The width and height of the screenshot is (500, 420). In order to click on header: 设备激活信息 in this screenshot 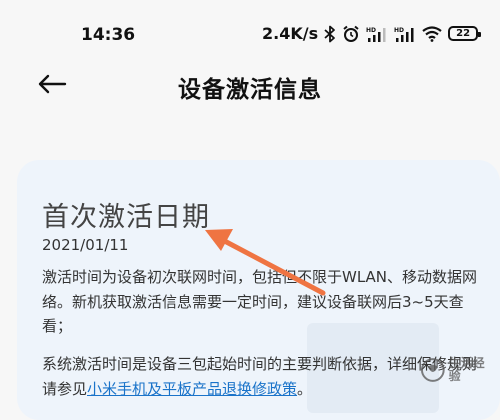, I will do `click(250, 86)`.